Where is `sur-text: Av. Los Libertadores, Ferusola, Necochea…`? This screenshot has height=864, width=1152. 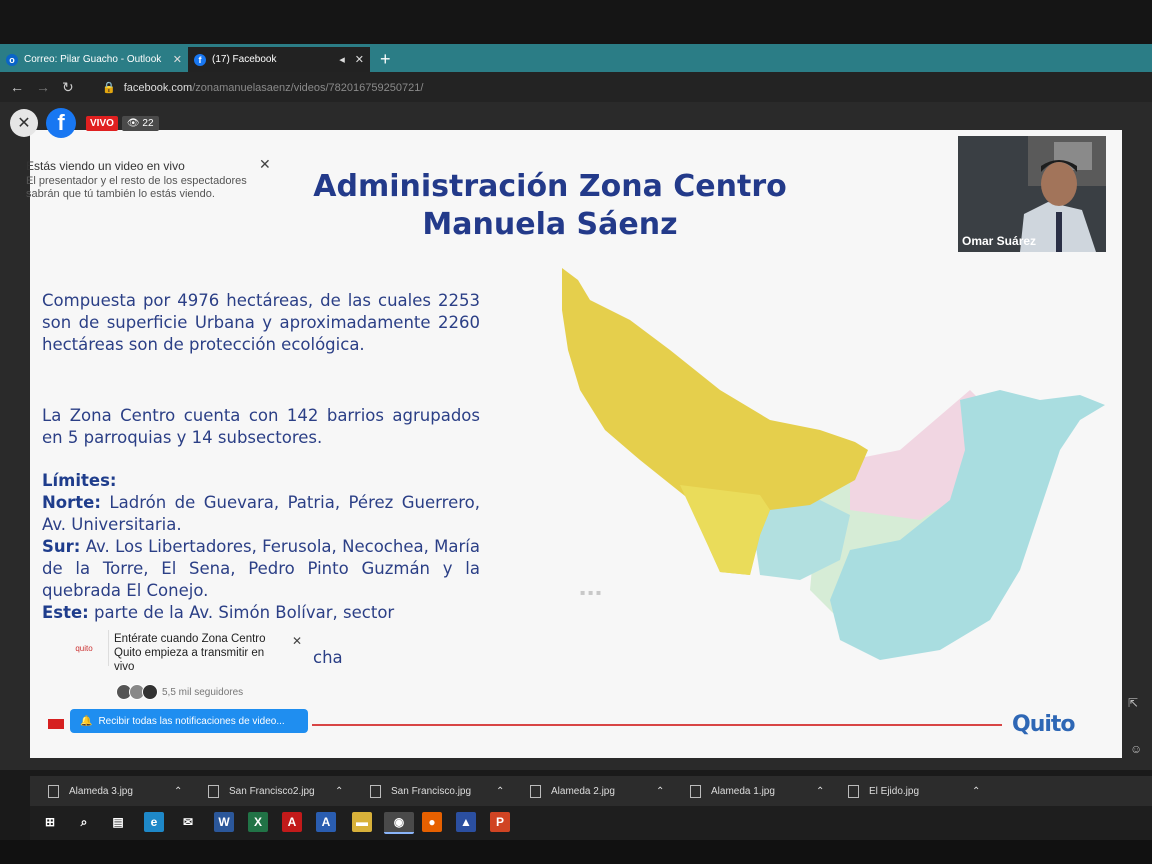 sur-text: Av. Los Libertadores, Ferusola, Necochea… is located at coordinates (261, 568).